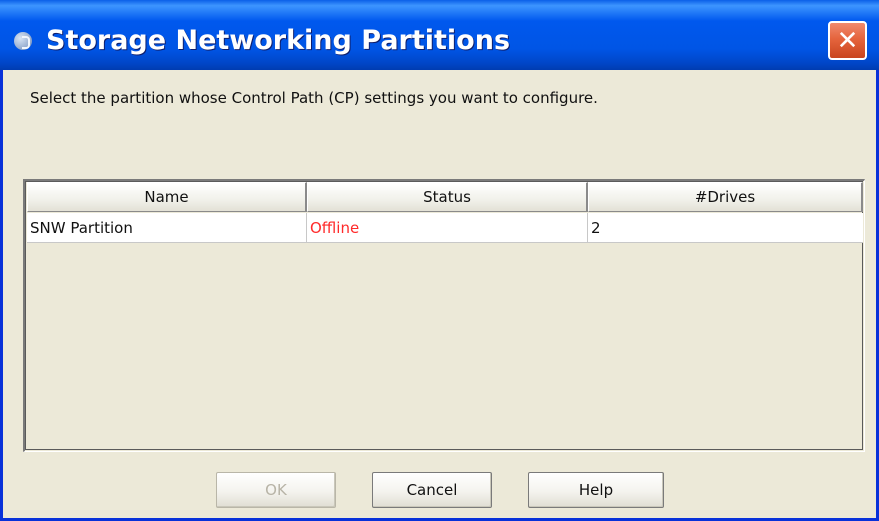 This screenshot has height=521, width=879. Describe the element at coordinates (432, 490) in the screenshot. I see `cancel-button: Cancel` at that location.